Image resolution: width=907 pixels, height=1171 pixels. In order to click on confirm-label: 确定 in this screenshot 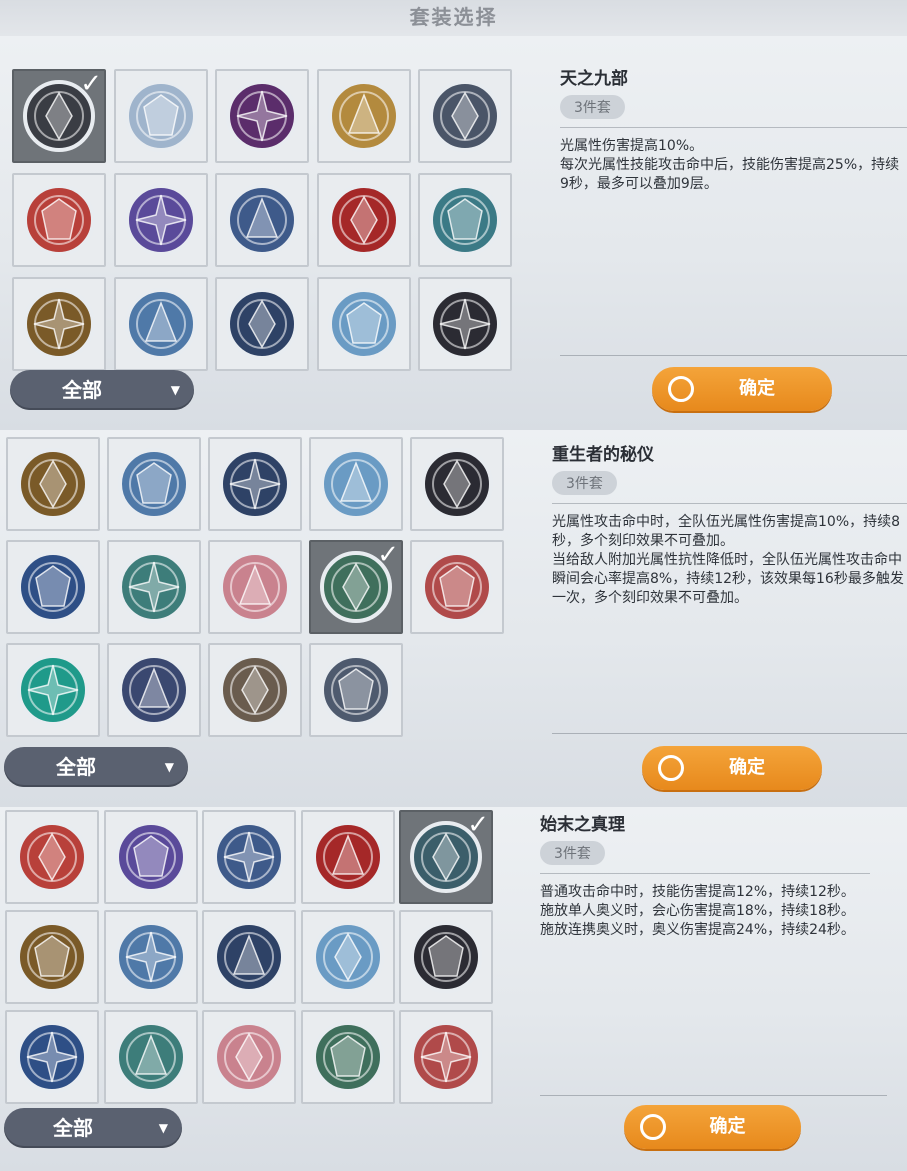, I will do `click(757, 388)`.